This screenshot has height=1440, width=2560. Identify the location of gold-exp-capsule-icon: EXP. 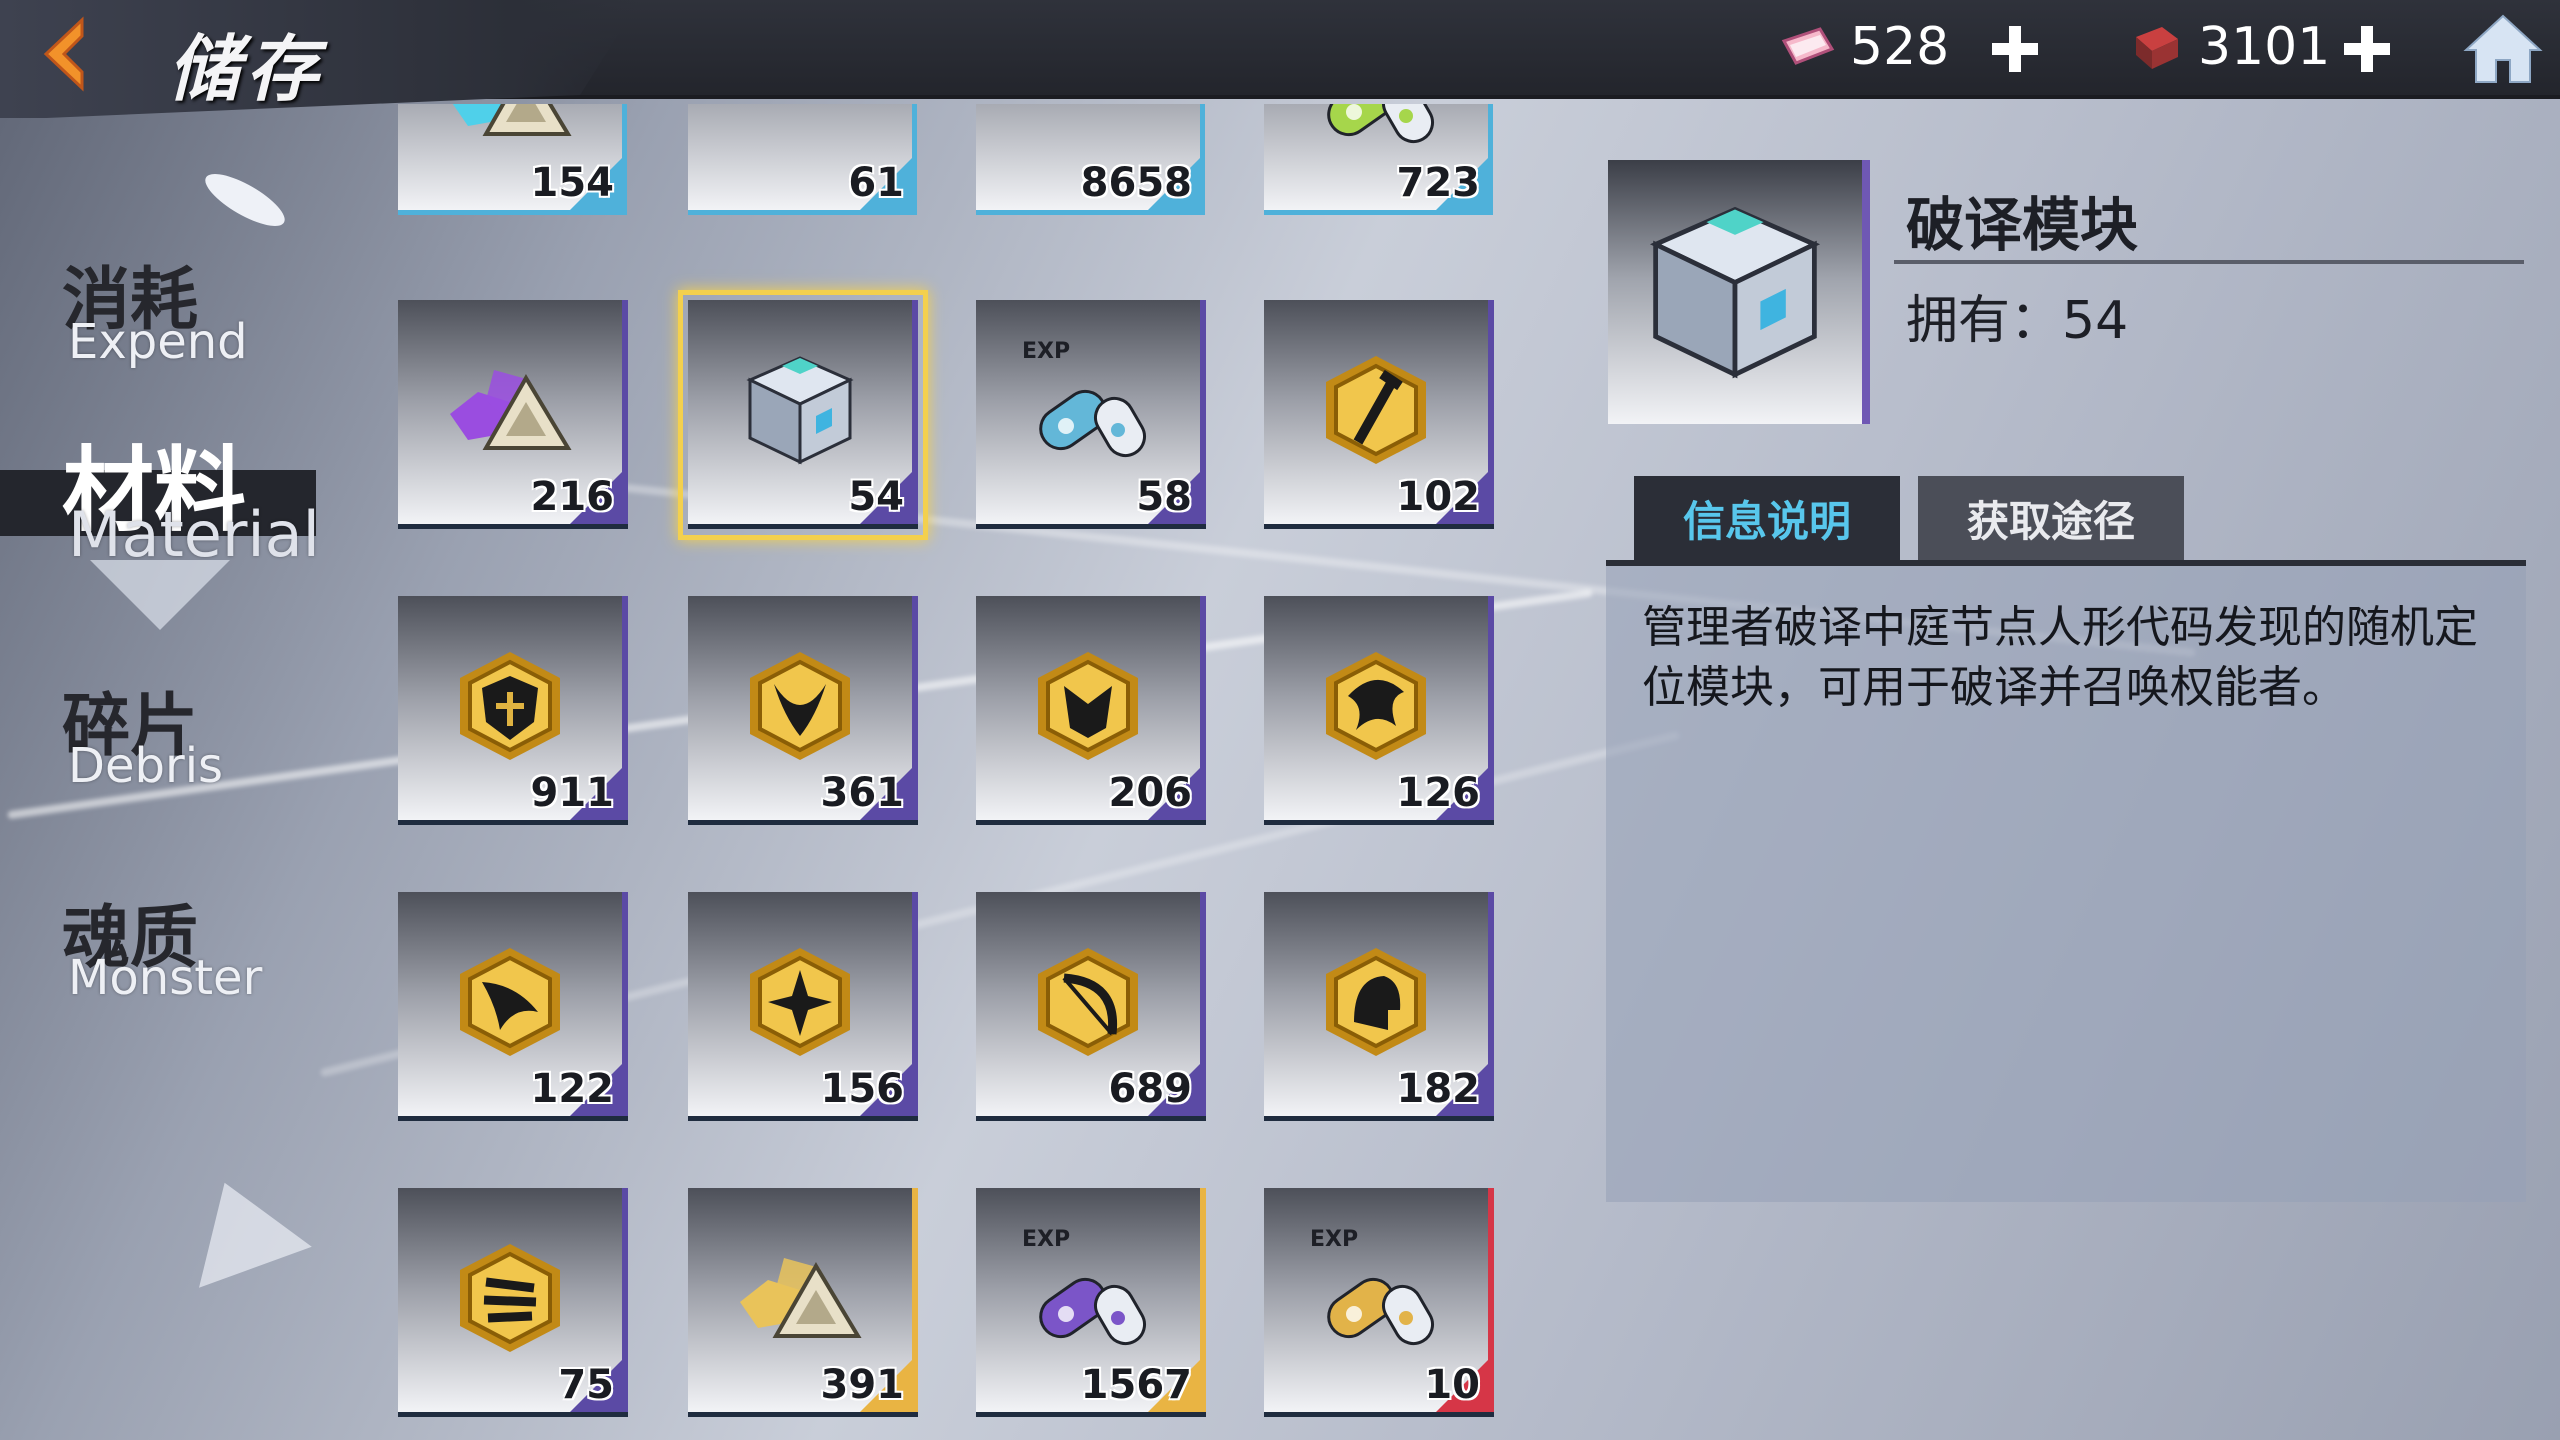
(1372, 1286).